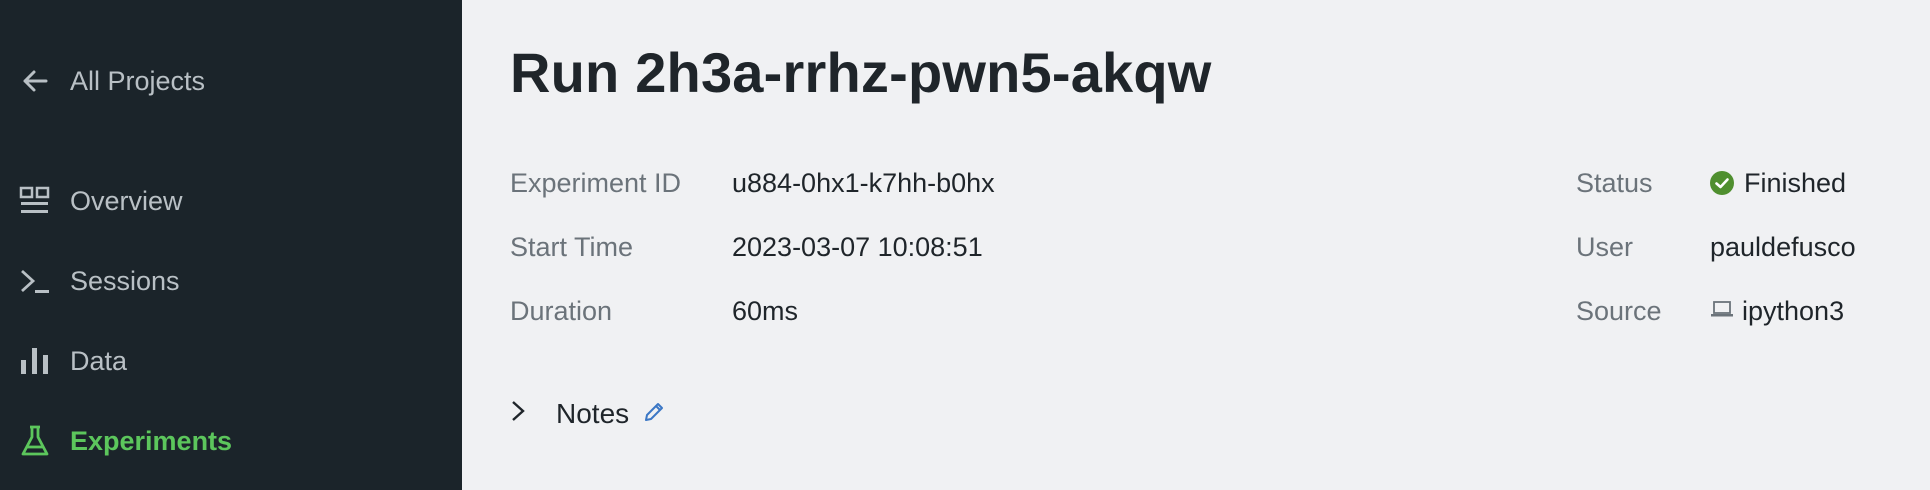 The image size is (1930, 490). I want to click on pencil-edit-icon, so click(654, 414).